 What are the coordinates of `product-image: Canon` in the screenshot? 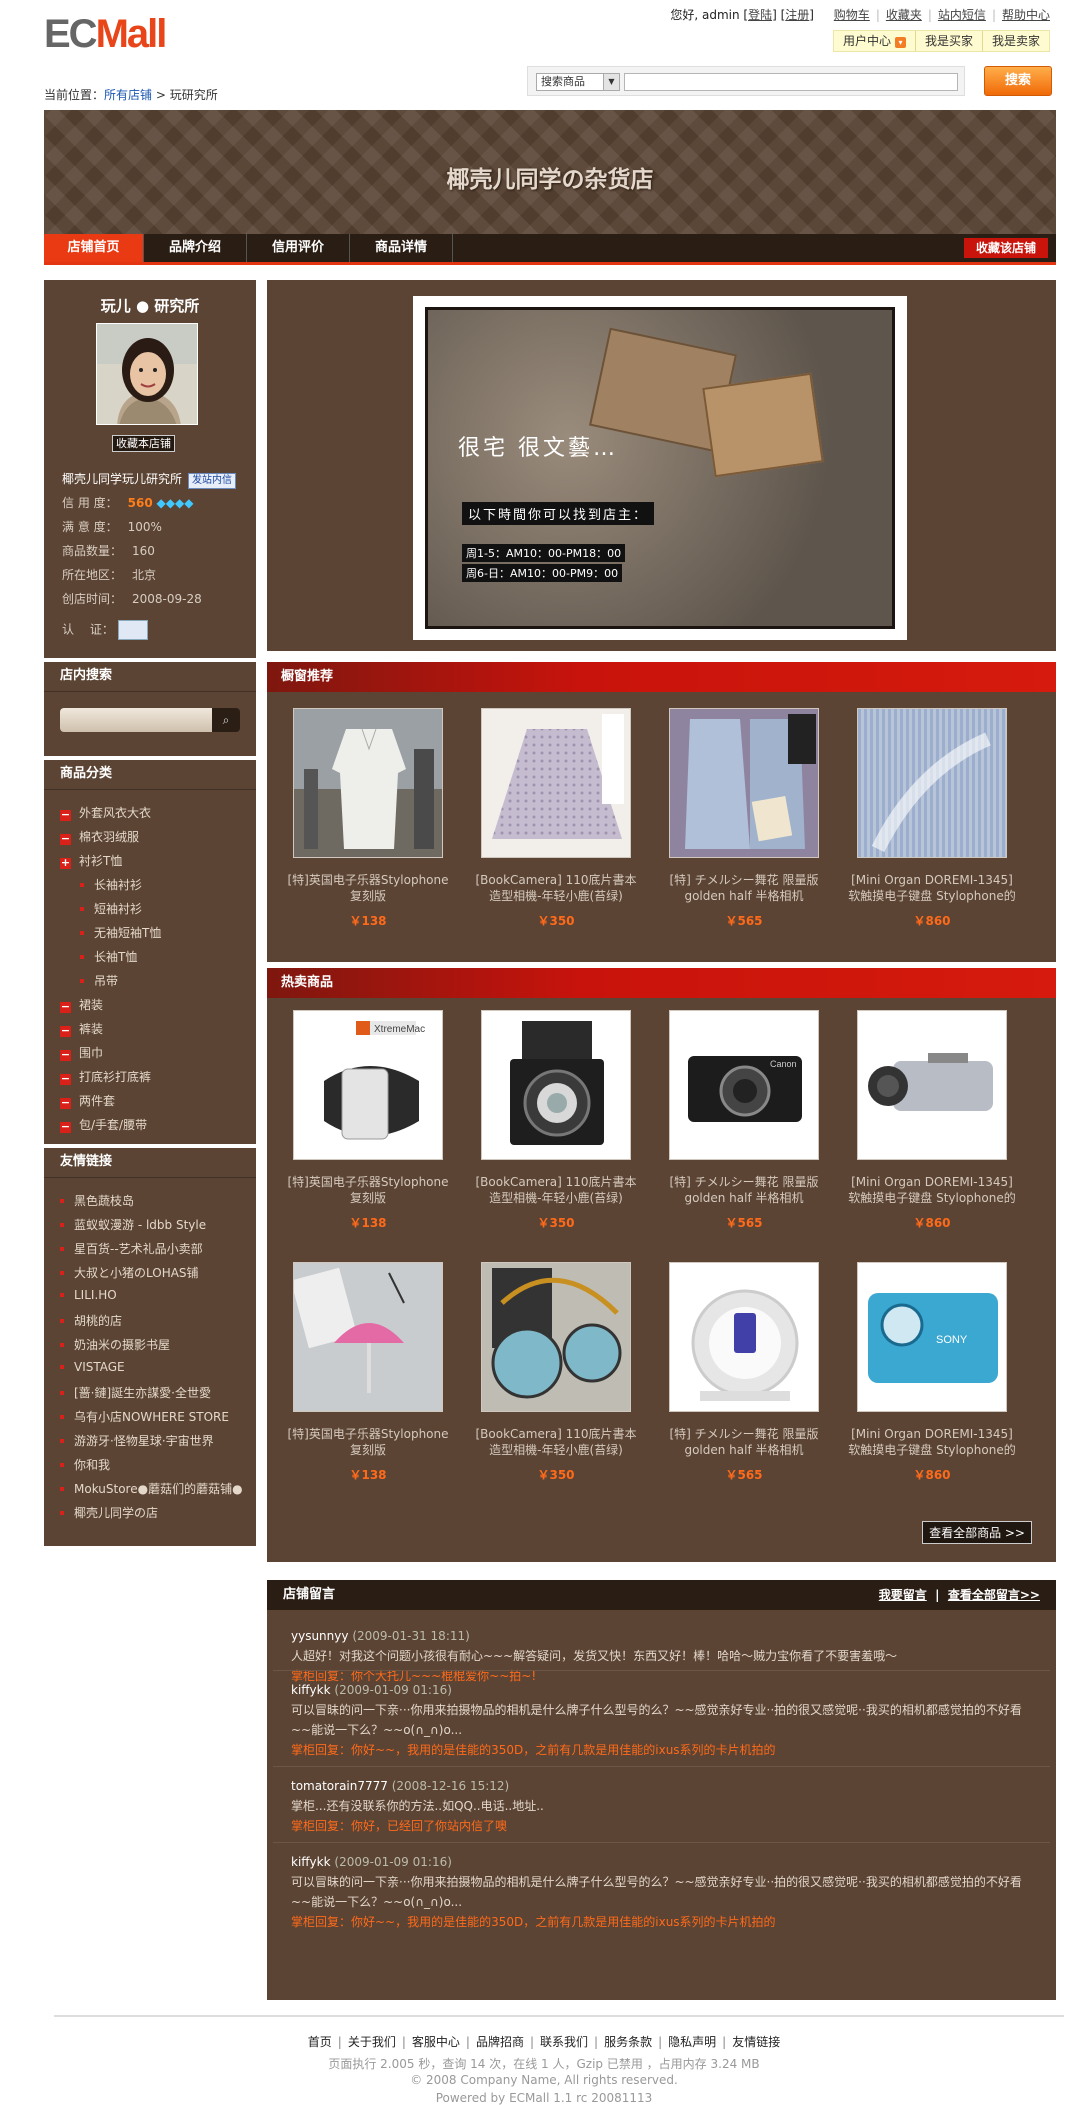 It's located at (744, 1085).